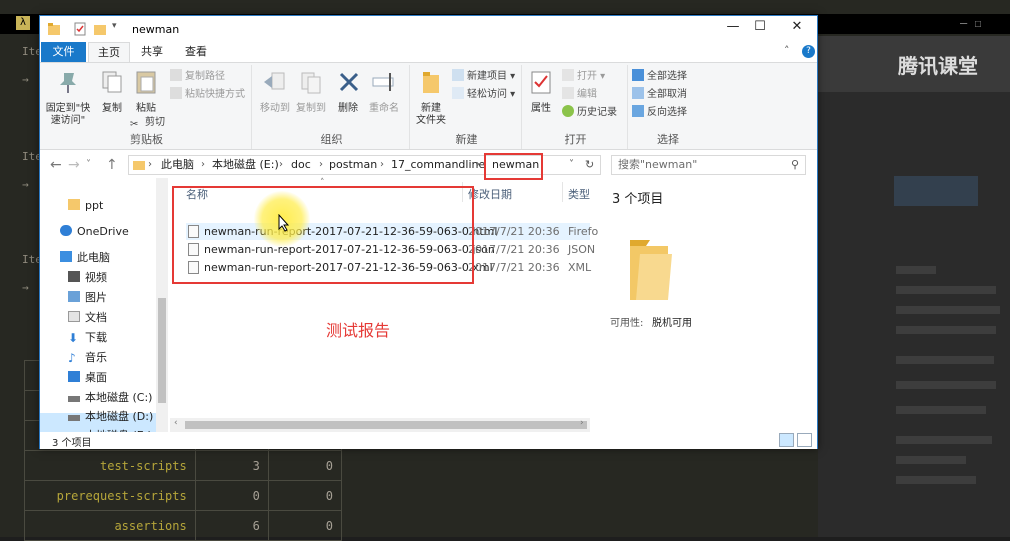 The width and height of the screenshot is (1010, 541). What do you see at coordinates (808, 51) in the screenshot?
I see `help-icon: ?` at bounding box center [808, 51].